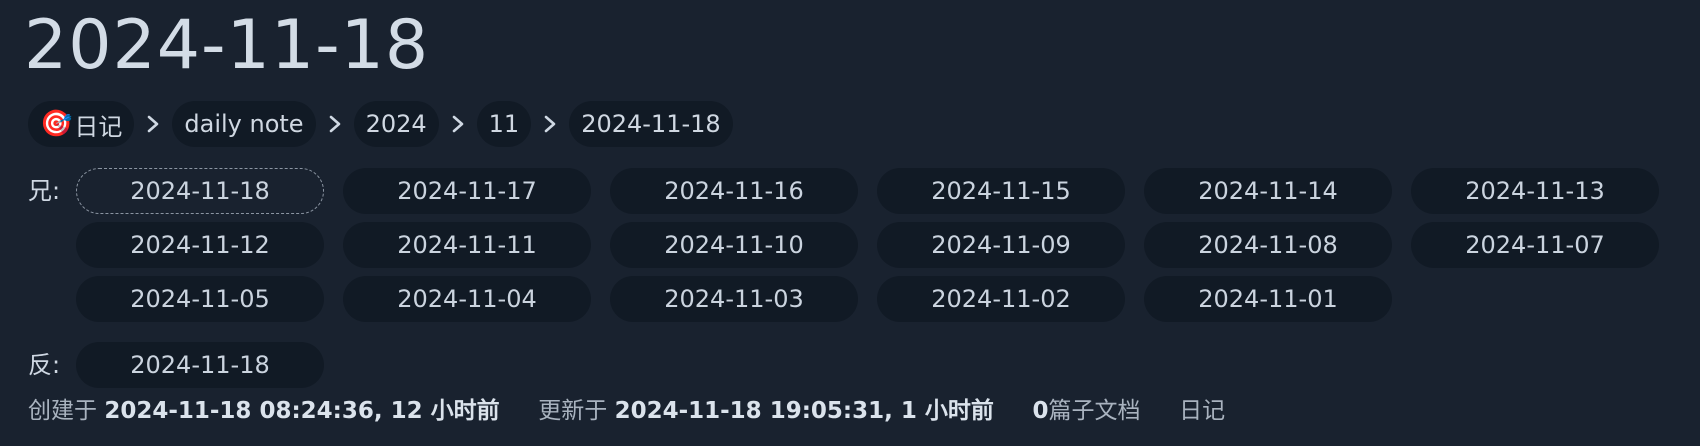  What do you see at coordinates (867, 365) in the screenshot?
I see `backlinks-grid: 2024-11-18` at bounding box center [867, 365].